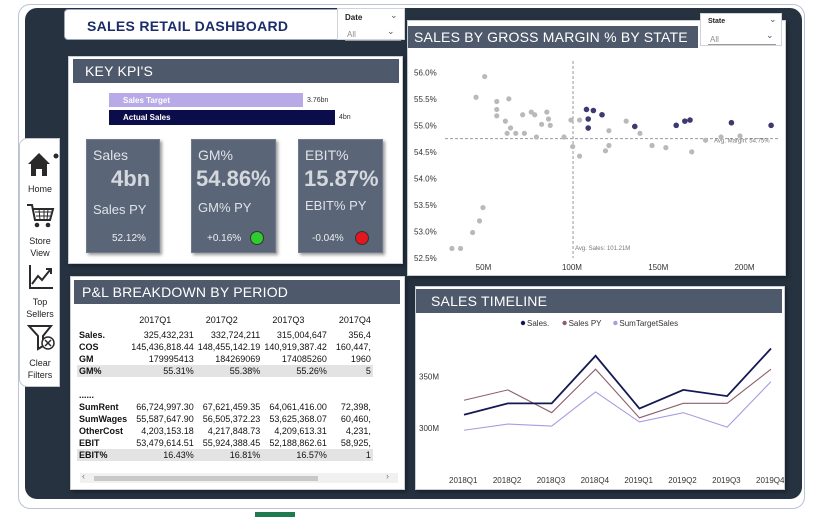 This screenshot has height=517, width=816. What do you see at coordinates (658, 267) in the screenshot?
I see `x-tick-label: 150M` at bounding box center [658, 267].